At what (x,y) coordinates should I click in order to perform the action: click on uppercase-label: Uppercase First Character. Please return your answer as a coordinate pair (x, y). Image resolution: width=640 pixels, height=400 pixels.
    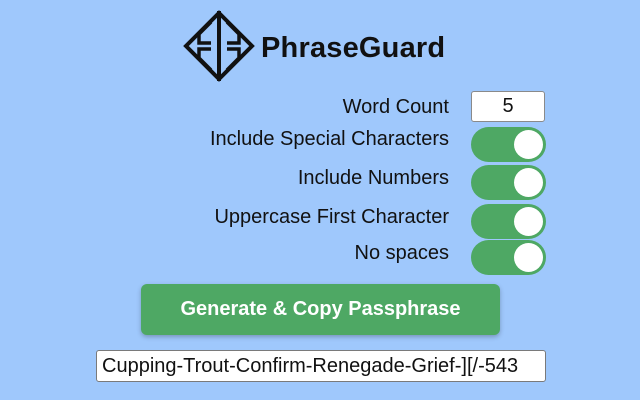
    Looking at the image, I should click on (331, 217).